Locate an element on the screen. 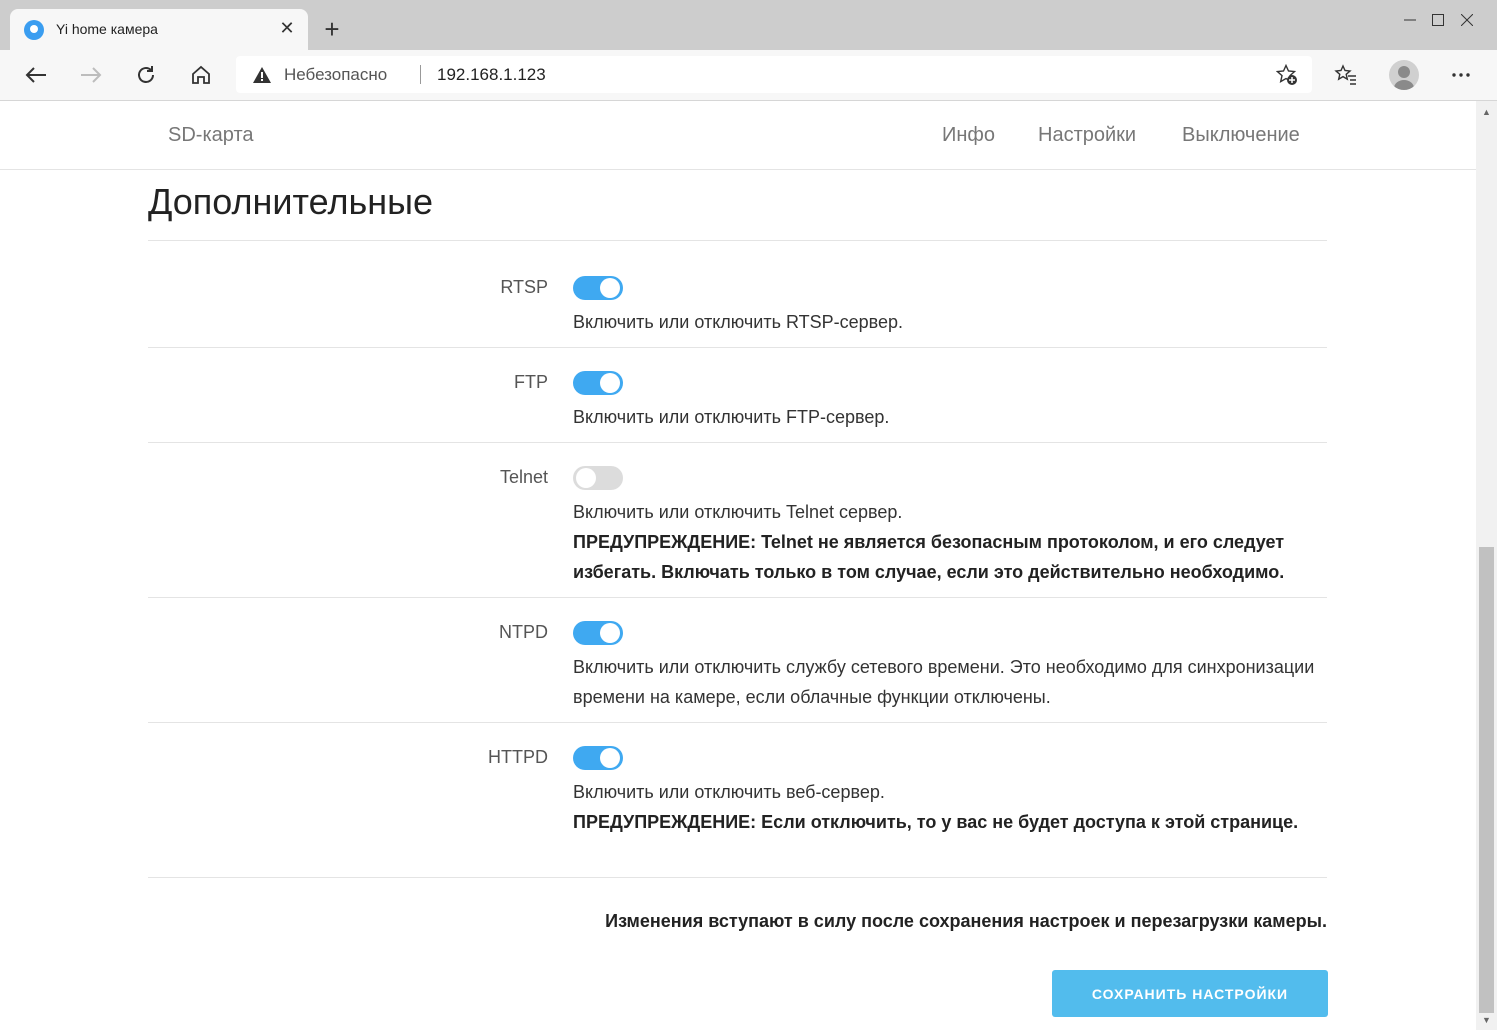 This screenshot has height=1030, width=1497. httpd-toggle is located at coordinates (598, 758).